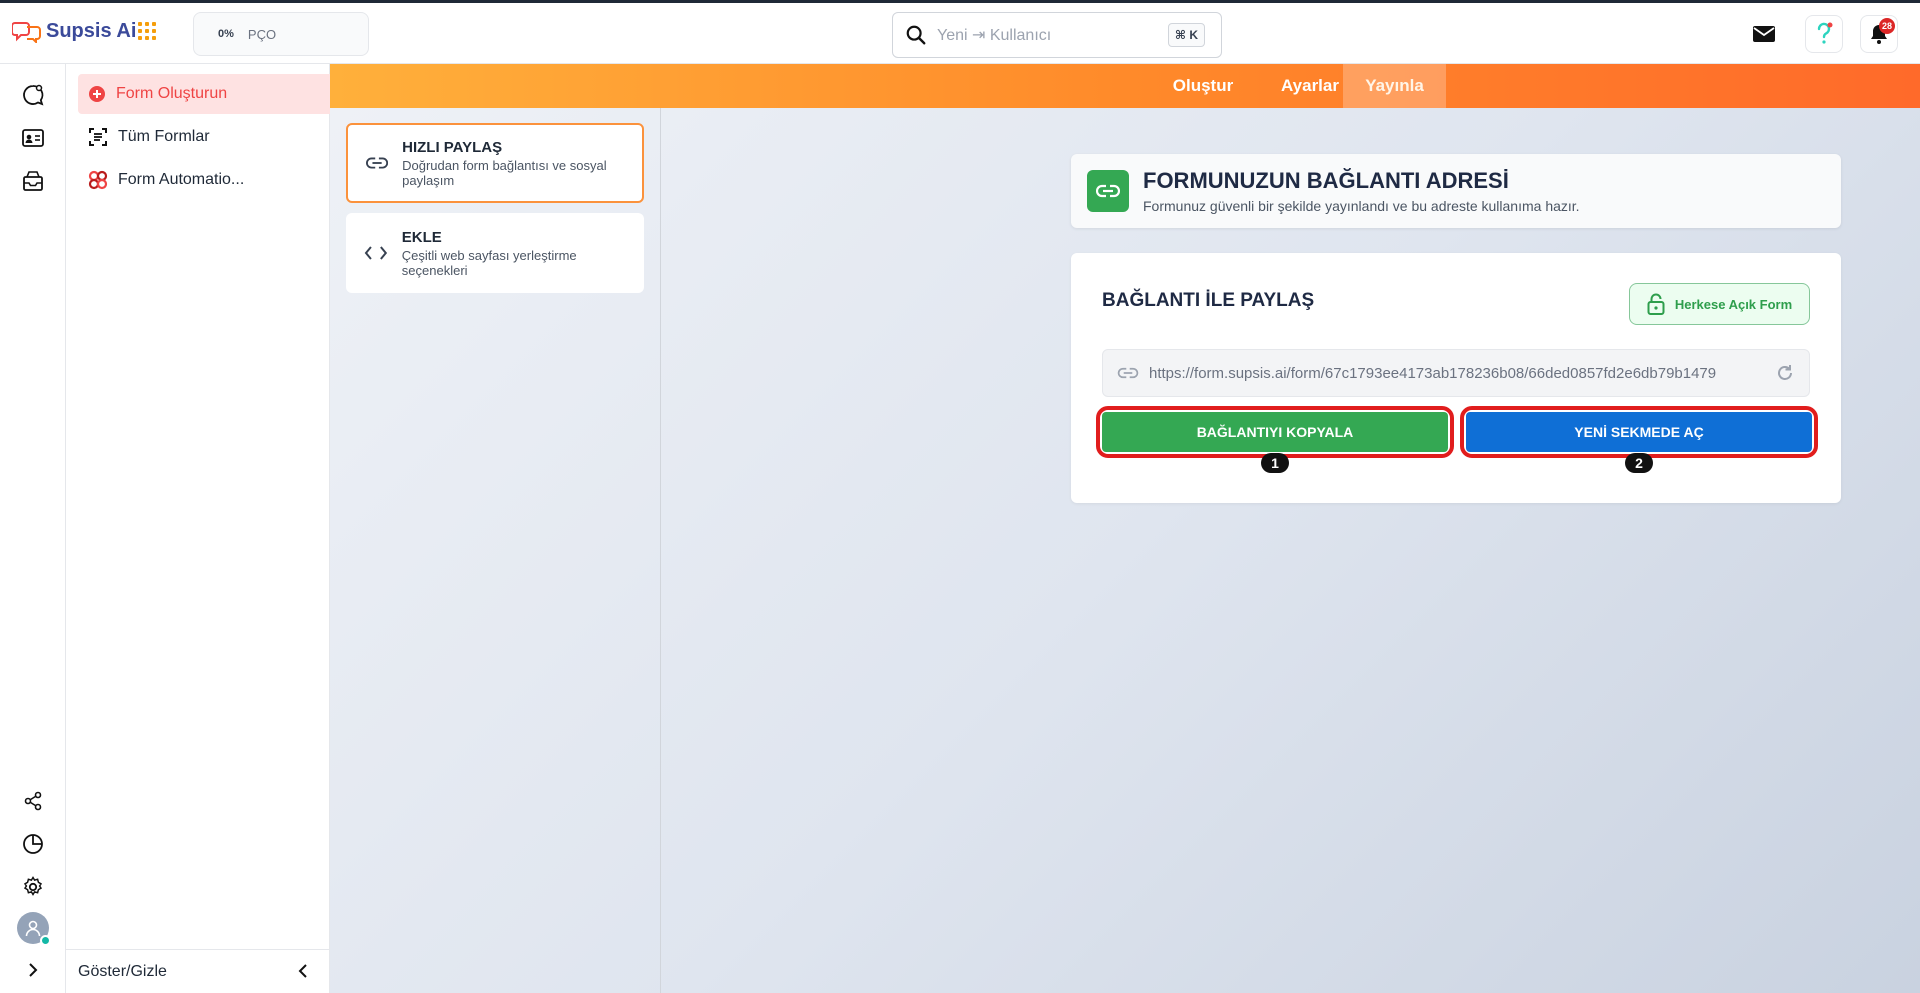 The image size is (1920, 993). Describe the element at coordinates (26, 32) in the screenshot. I see `logo-icon` at that location.